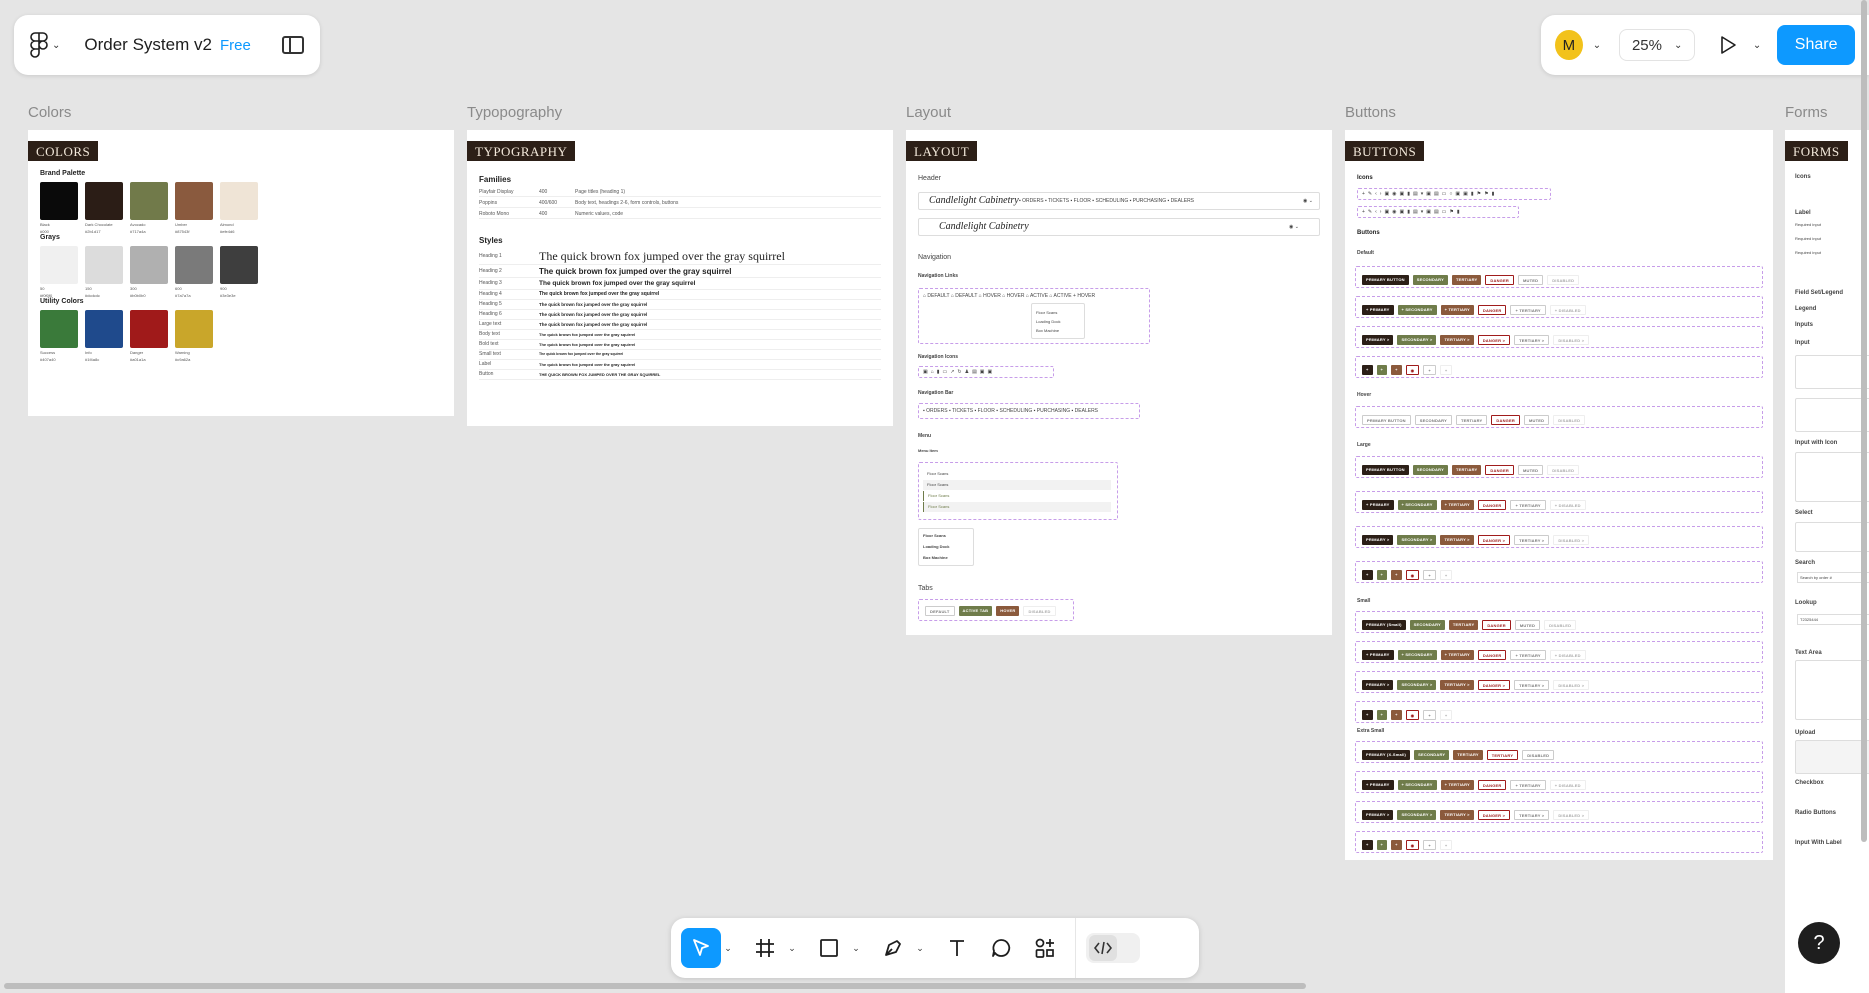 The height and width of the screenshot is (993, 1869). Describe the element at coordinates (1384, 624) in the screenshot. I see `sample-button: PRIMARY (Small)` at that location.